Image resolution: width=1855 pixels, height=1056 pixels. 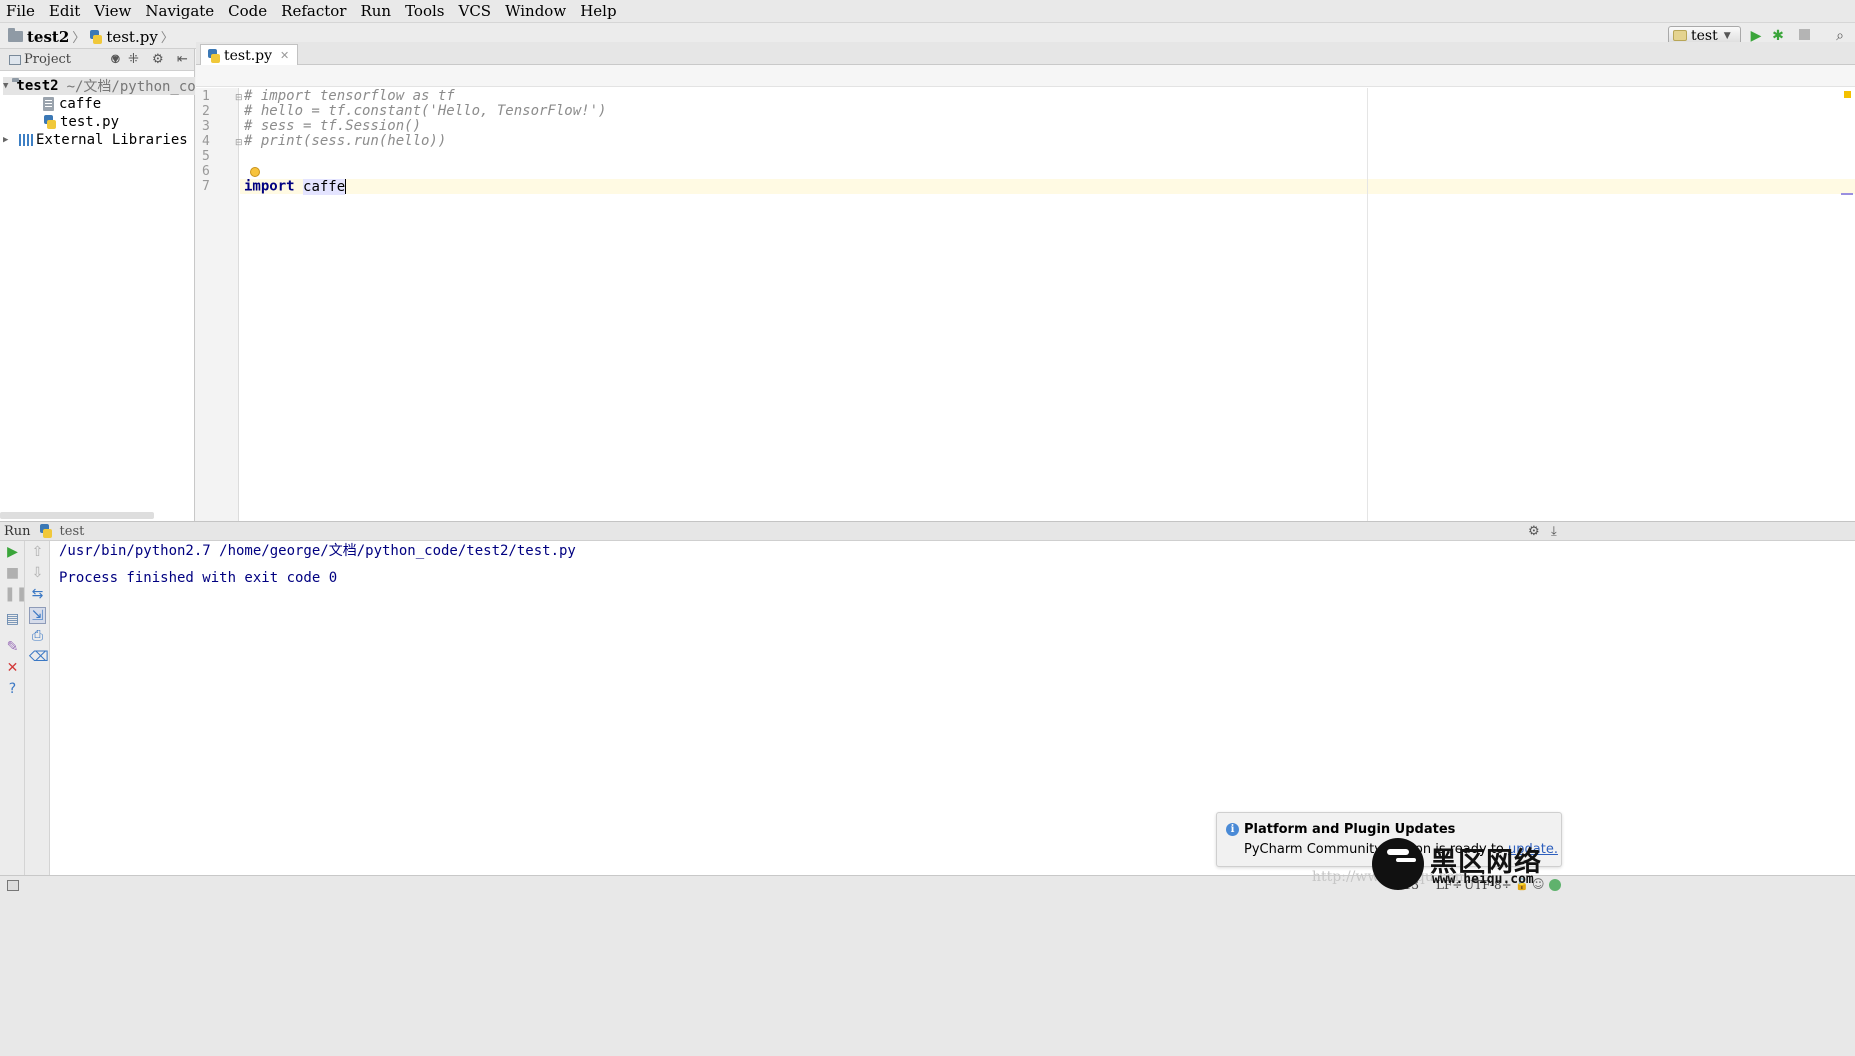 What do you see at coordinates (47, 59) in the screenshot?
I see `project-view-label: Project` at bounding box center [47, 59].